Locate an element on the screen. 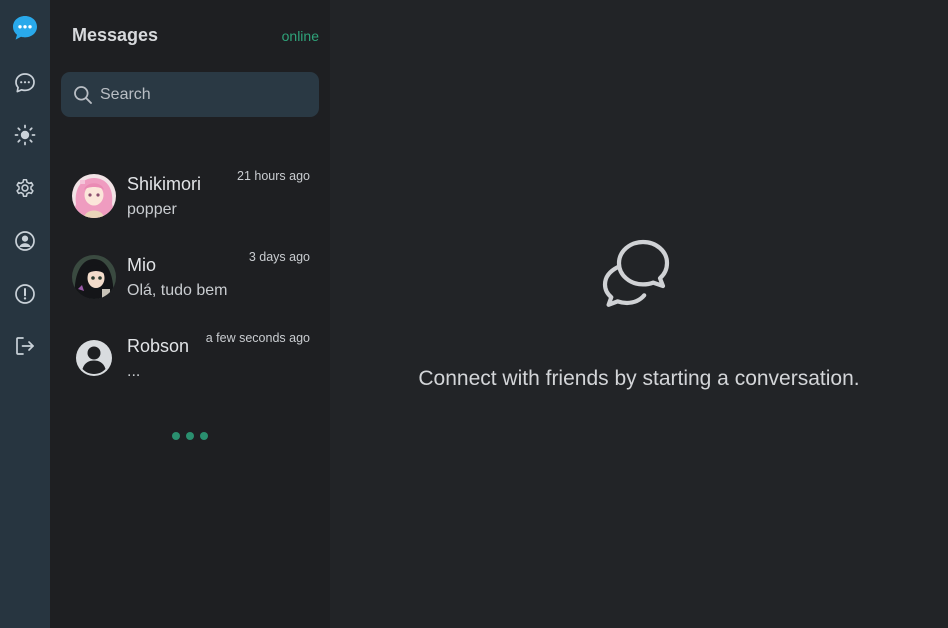 This screenshot has width=948, height=628. conversation-preview: popper is located at coordinates (152, 209).